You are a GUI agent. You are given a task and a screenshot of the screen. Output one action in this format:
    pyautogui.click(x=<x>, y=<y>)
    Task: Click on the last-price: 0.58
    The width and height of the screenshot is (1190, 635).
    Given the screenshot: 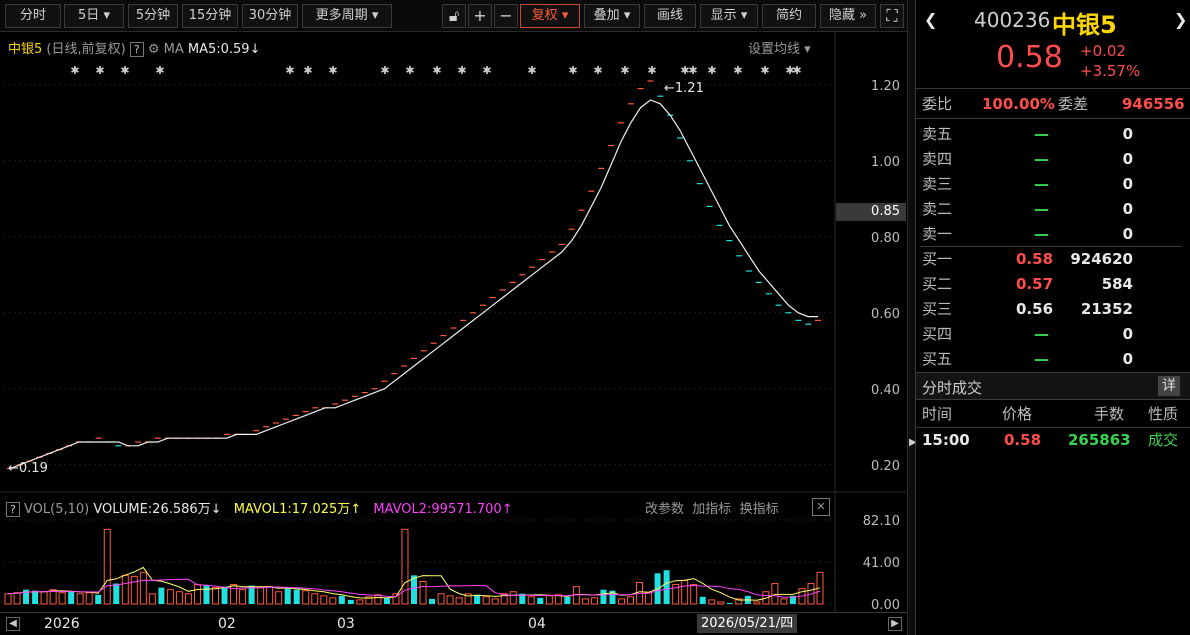 What is the action you would take?
    pyautogui.click(x=1029, y=57)
    